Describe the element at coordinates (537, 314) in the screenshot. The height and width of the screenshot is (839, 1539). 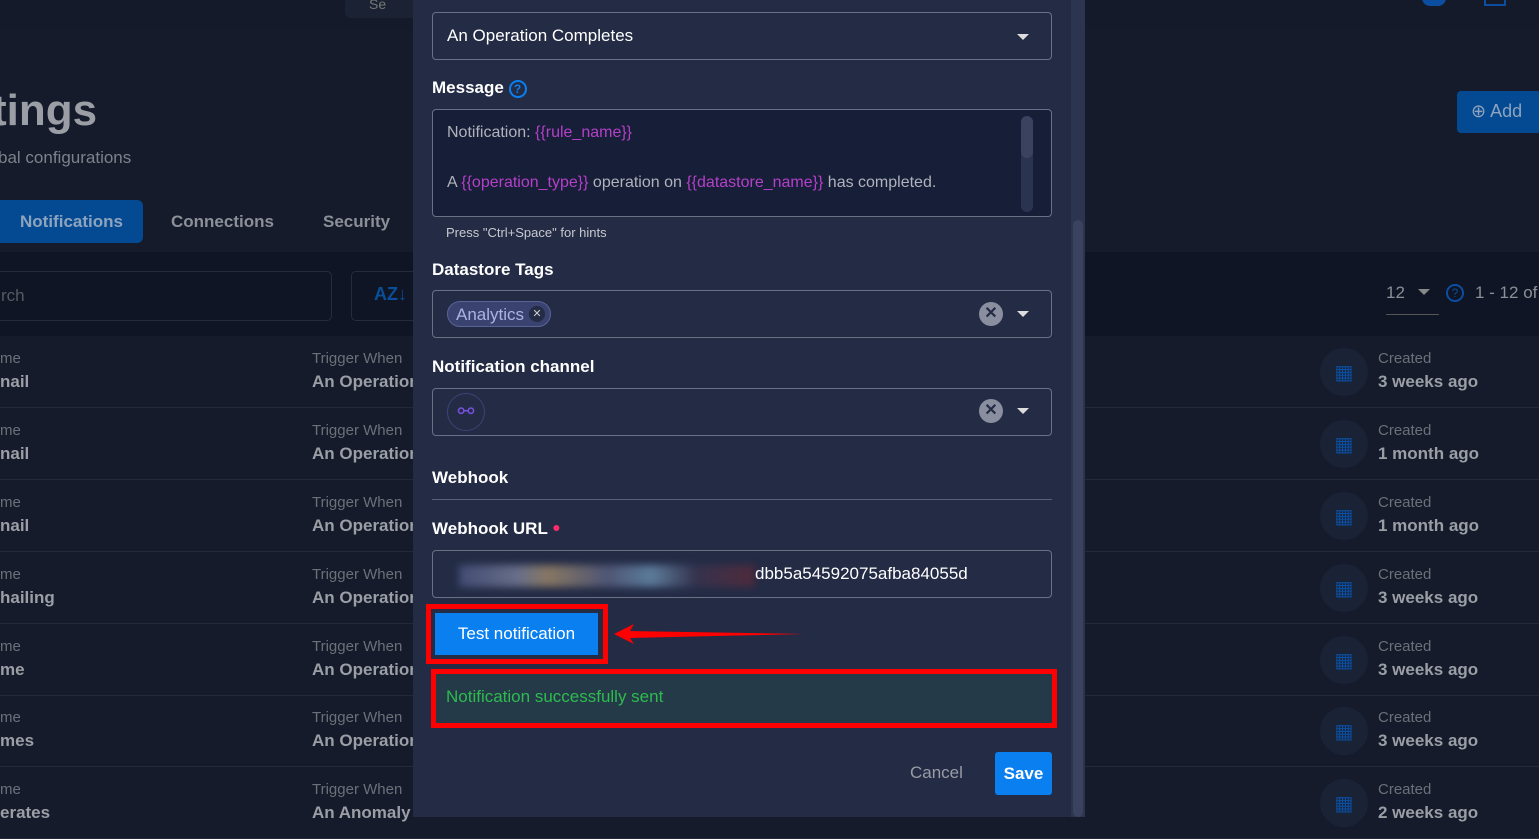
I see `remove-tag-icon: ✕` at that location.